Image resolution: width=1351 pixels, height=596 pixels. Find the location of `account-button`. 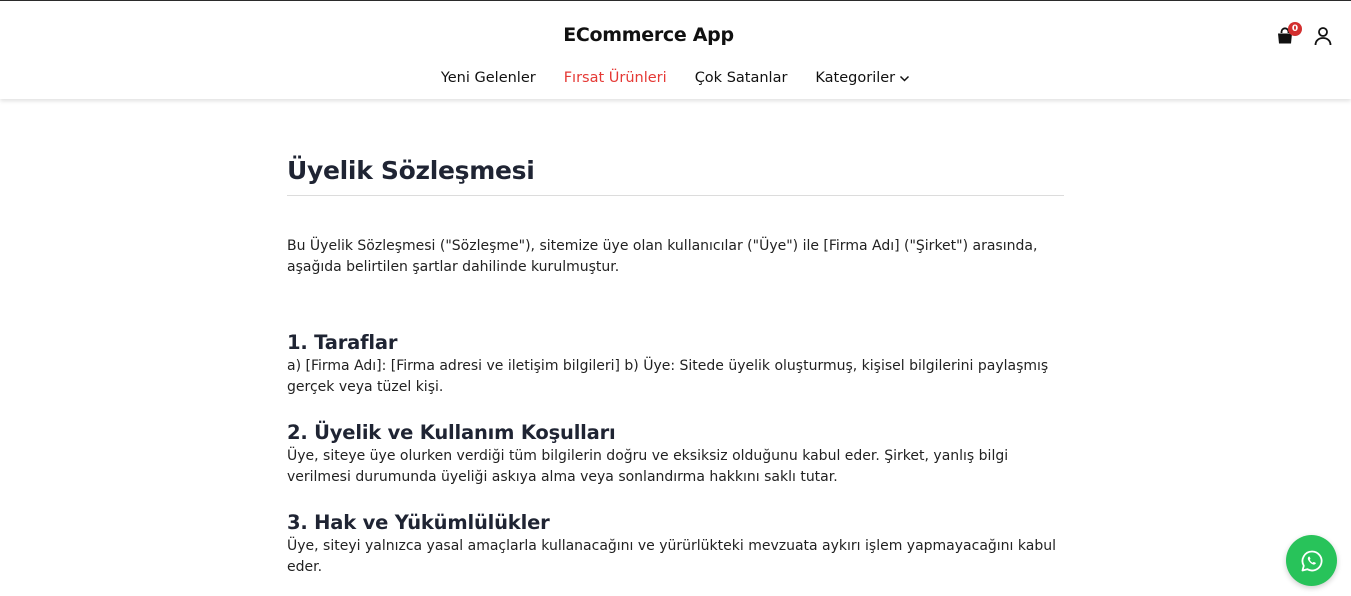

account-button is located at coordinates (1323, 36).